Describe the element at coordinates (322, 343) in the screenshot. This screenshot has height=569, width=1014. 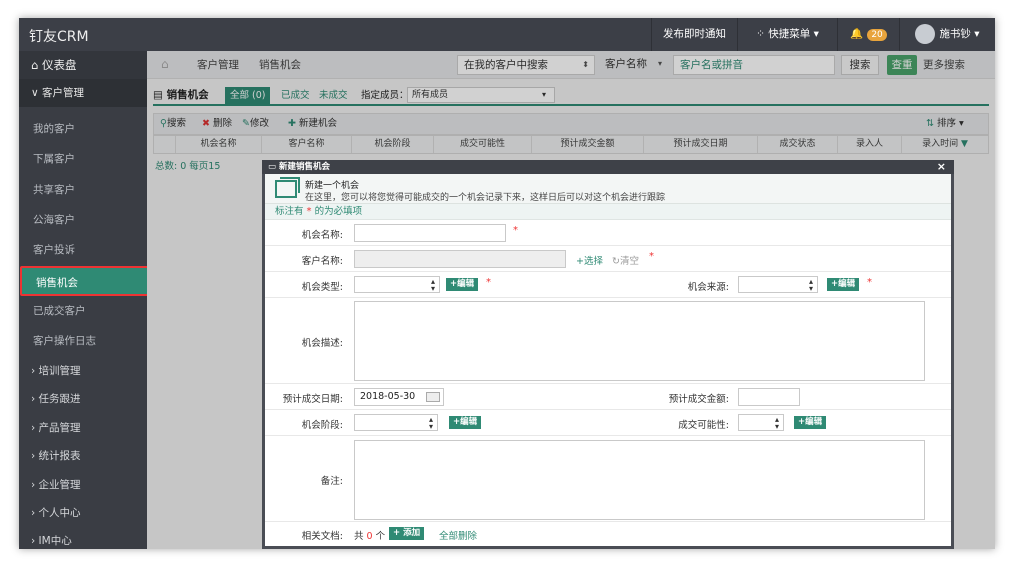
I see `label-description: 机会描述:` at that location.